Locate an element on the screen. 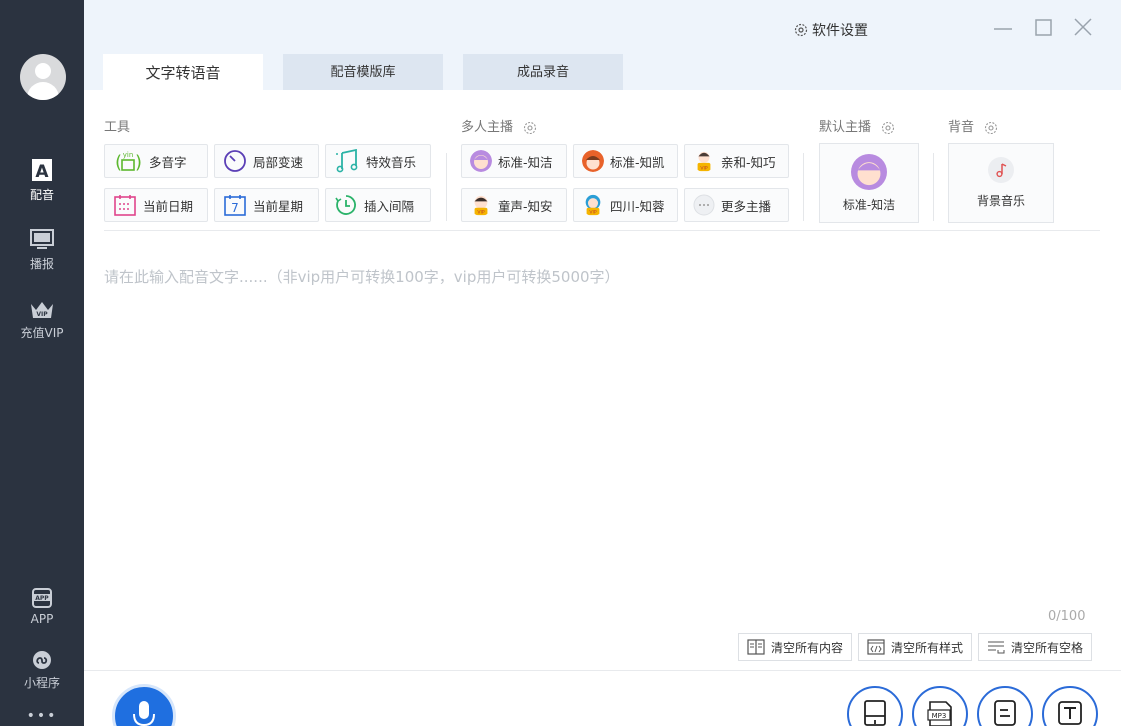 This screenshot has height=726, width=1121. local-speed-button: 局部变速 is located at coordinates (266, 161).